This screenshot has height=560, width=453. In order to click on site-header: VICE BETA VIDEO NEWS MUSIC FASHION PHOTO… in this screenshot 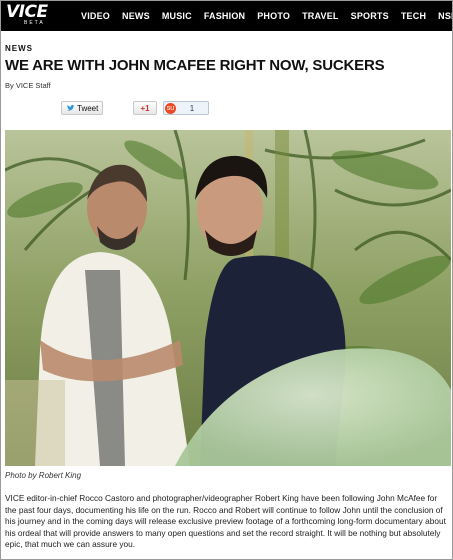, I will do `click(226, 16)`.